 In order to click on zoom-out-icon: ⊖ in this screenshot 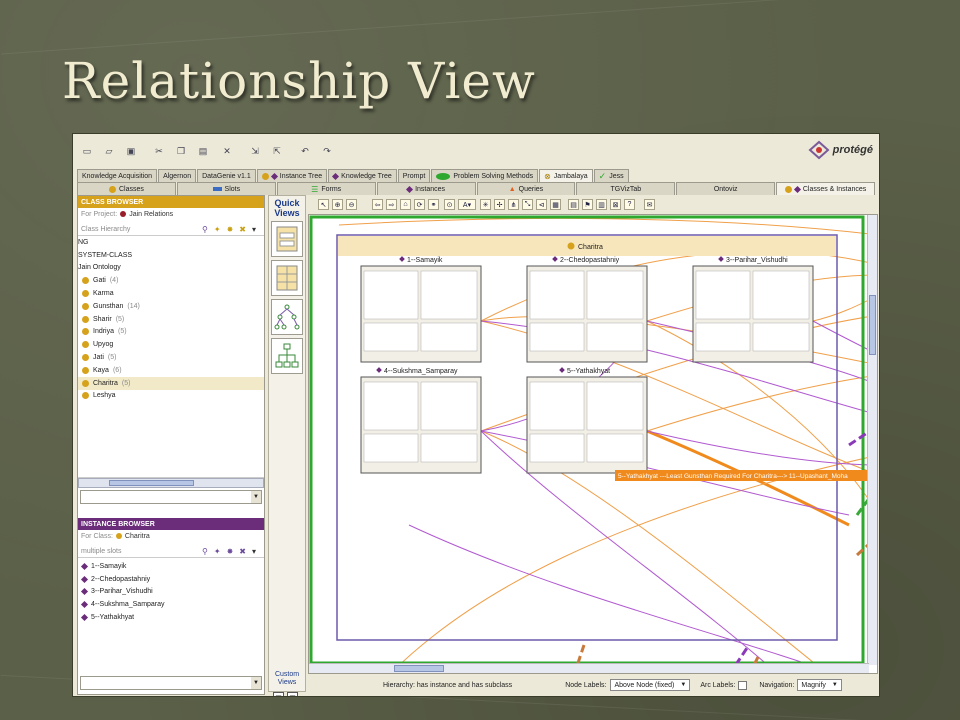, I will do `click(351, 204)`.